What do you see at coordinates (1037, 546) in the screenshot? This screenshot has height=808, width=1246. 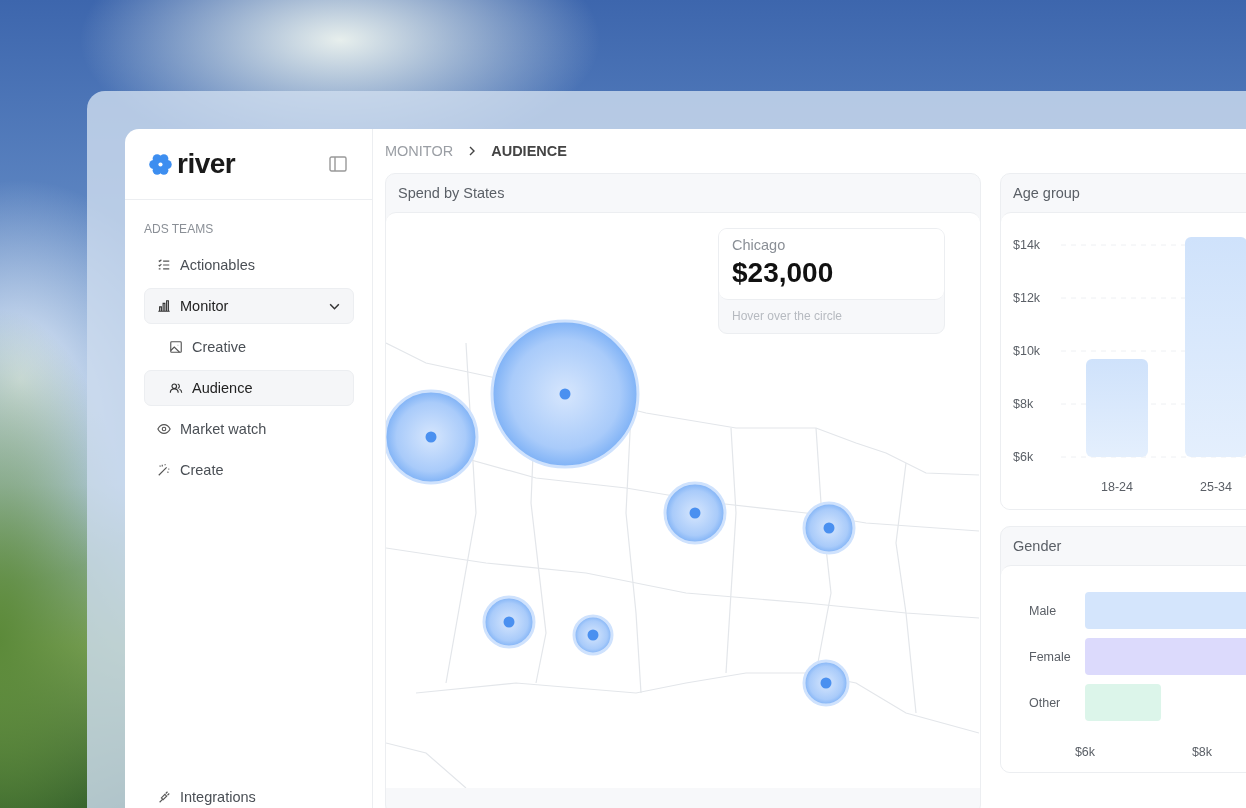 I see `card-title: Gender` at bounding box center [1037, 546].